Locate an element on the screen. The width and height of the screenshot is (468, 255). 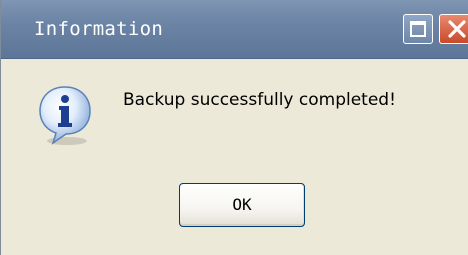
restore-button is located at coordinates (418, 29).